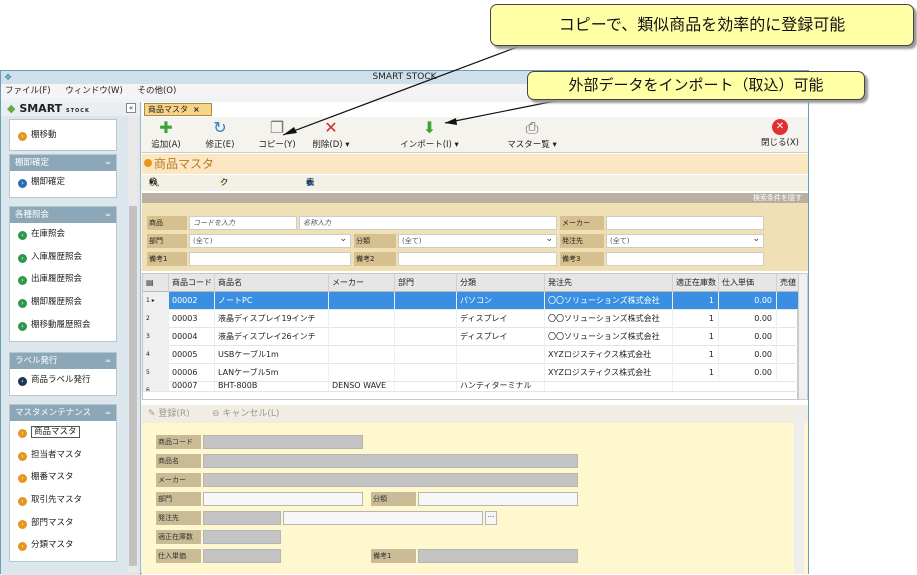 The height and width of the screenshot is (575, 917). Describe the element at coordinates (401, 90) in the screenshot. I see `copy-arrow` at that location.